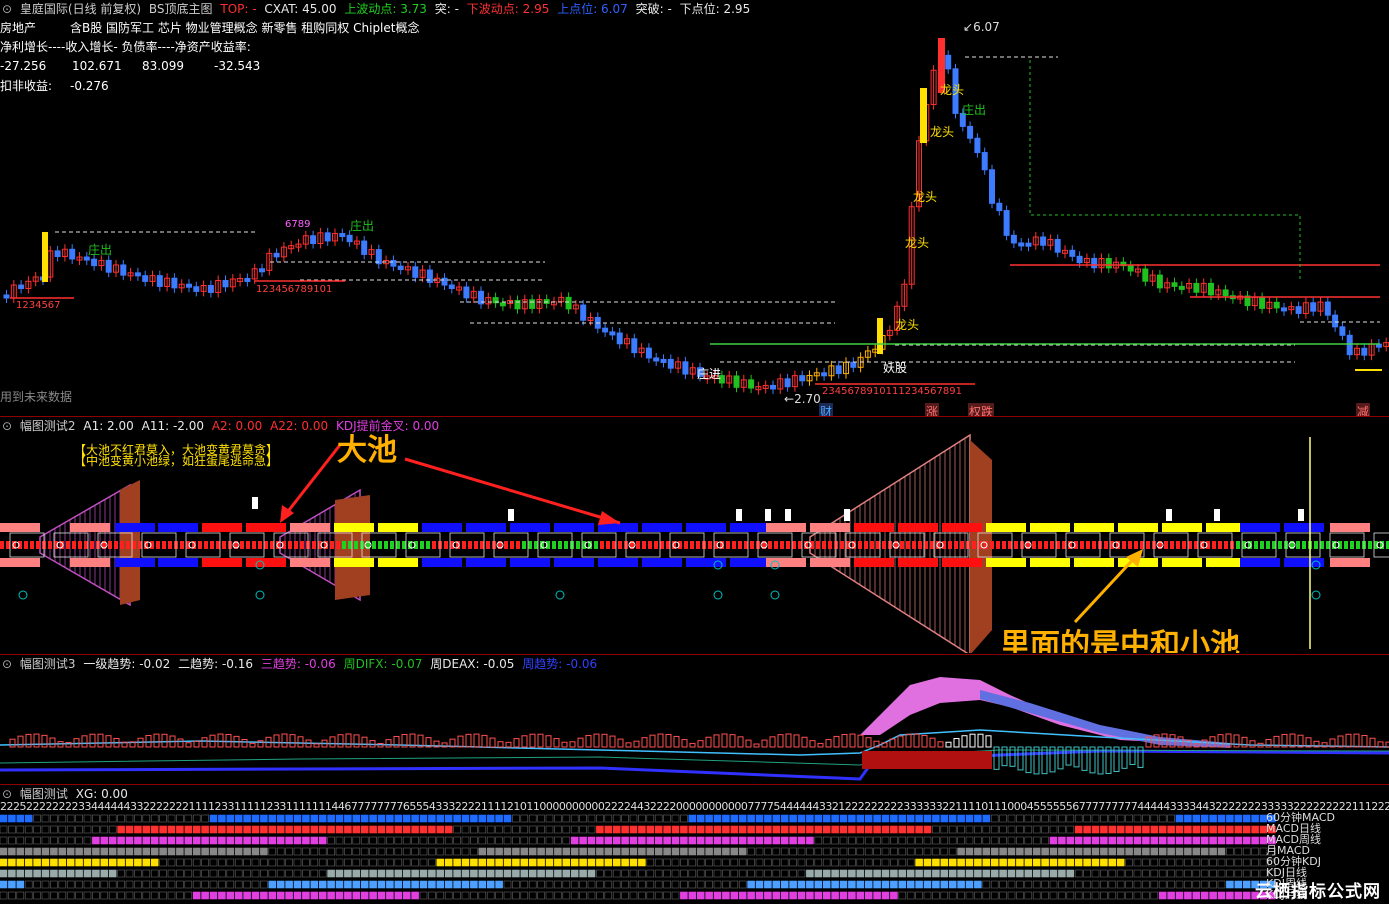 The image size is (1389, 904). Describe the element at coordinates (826, 409) in the screenshot. I see `event-tag-cai: 财` at that location.